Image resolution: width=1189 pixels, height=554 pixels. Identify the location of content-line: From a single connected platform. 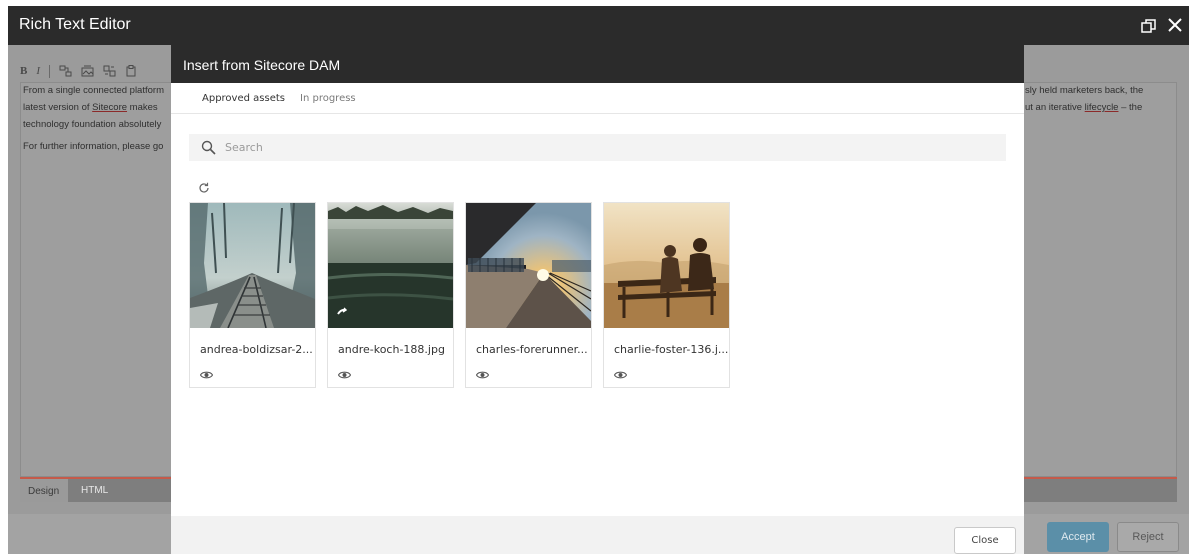
(93, 90).